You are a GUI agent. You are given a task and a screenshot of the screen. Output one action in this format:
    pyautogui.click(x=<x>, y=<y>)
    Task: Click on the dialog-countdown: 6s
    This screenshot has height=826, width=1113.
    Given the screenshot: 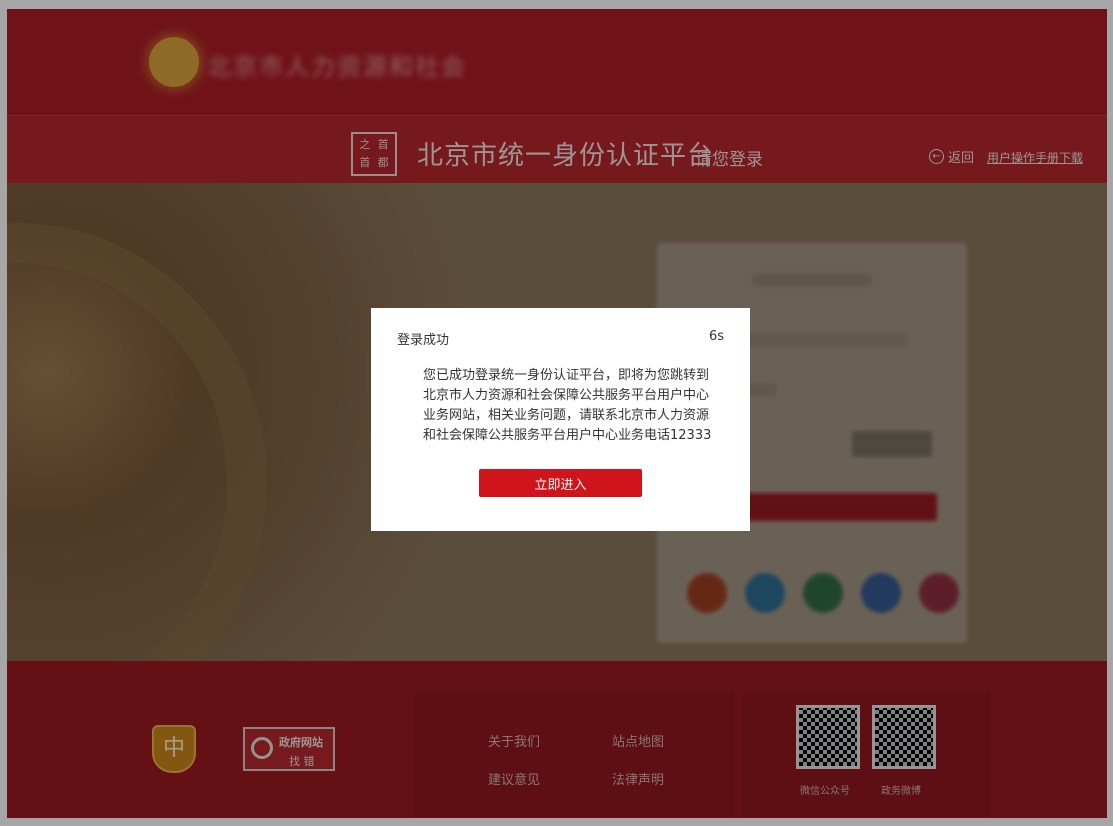 What is the action you would take?
    pyautogui.click(x=716, y=336)
    